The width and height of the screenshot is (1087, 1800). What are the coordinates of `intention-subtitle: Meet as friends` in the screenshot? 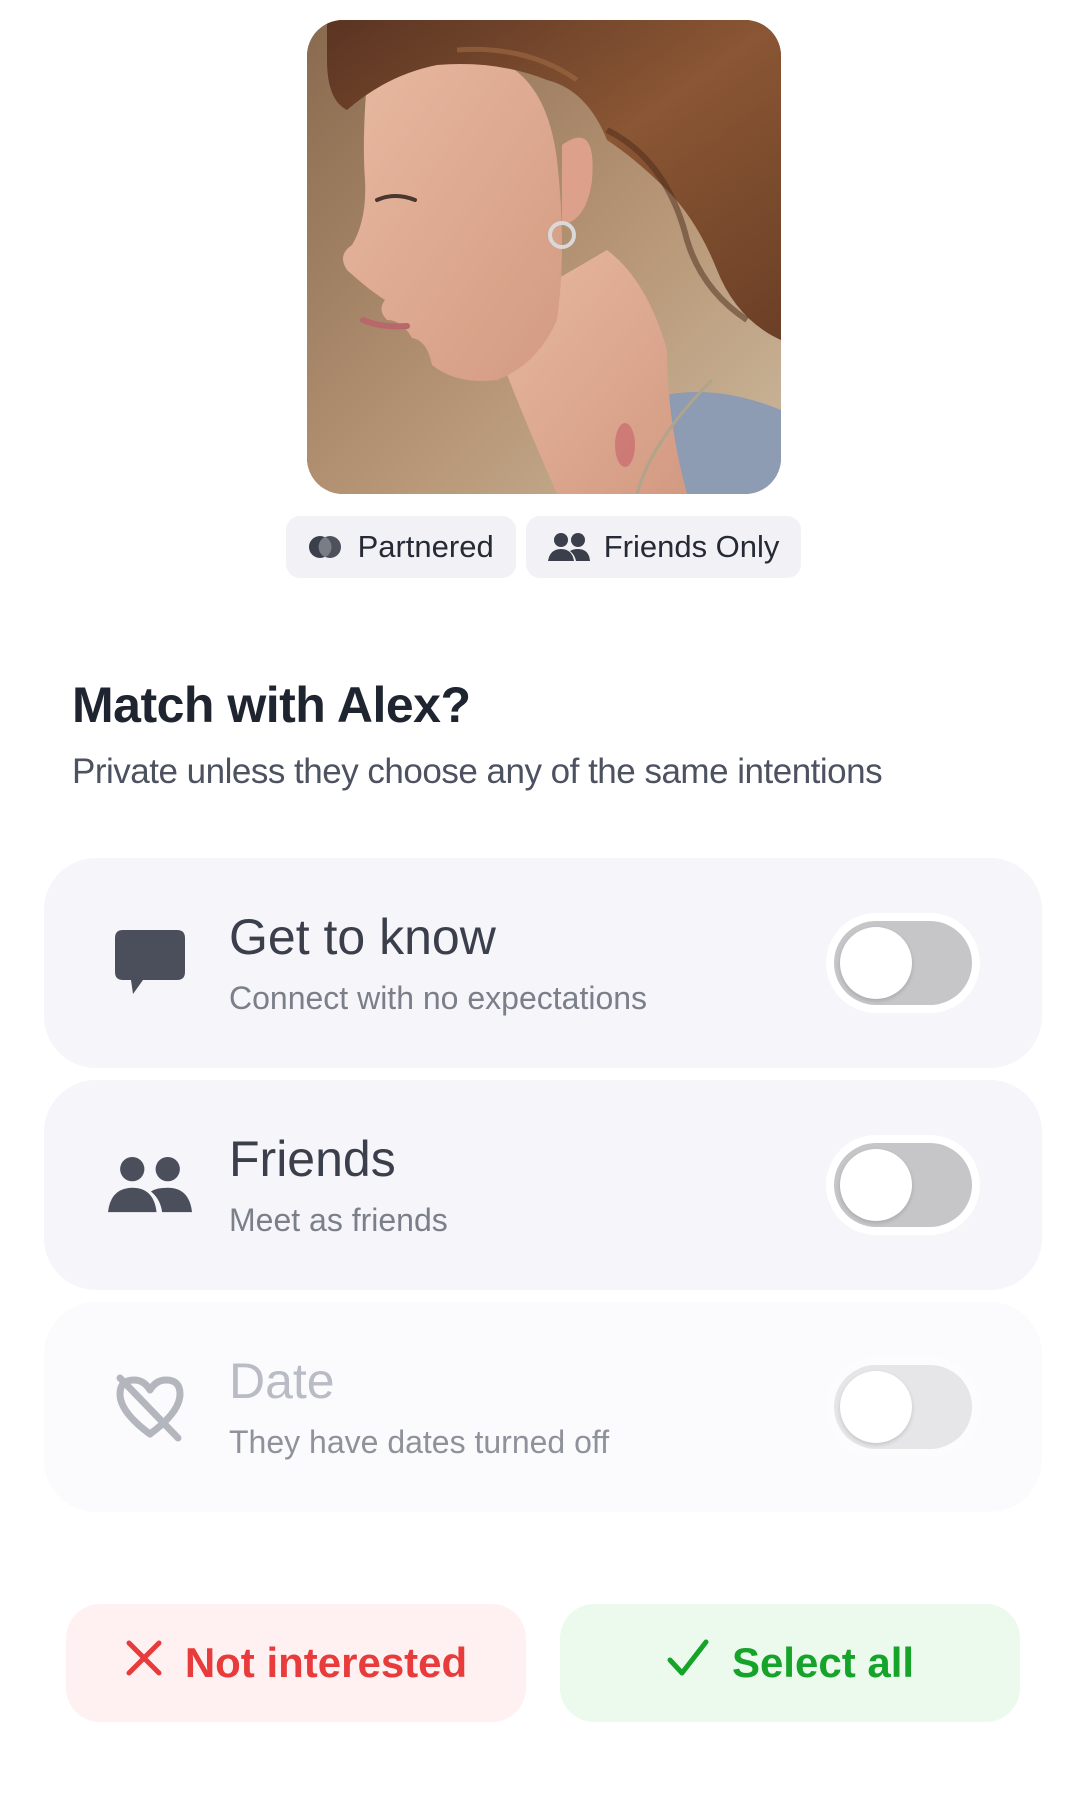 It's located at (338, 1220).